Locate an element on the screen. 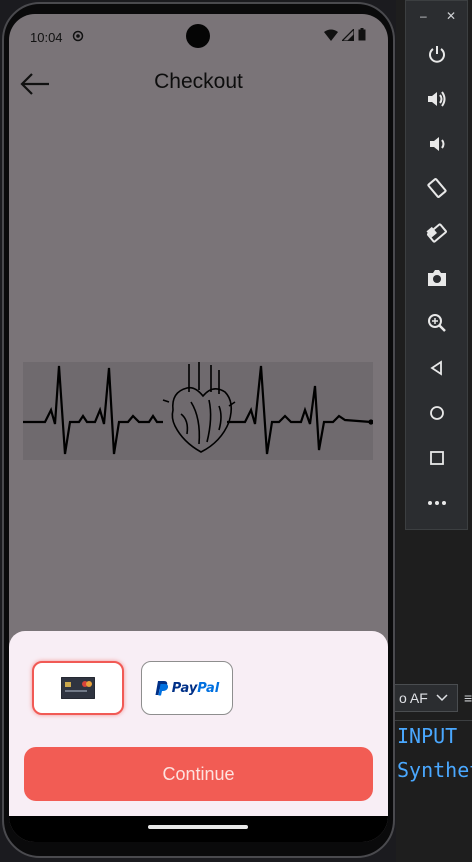 This screenshot has height=862, width=472. signal-icon is located at coordinates (348, 34).